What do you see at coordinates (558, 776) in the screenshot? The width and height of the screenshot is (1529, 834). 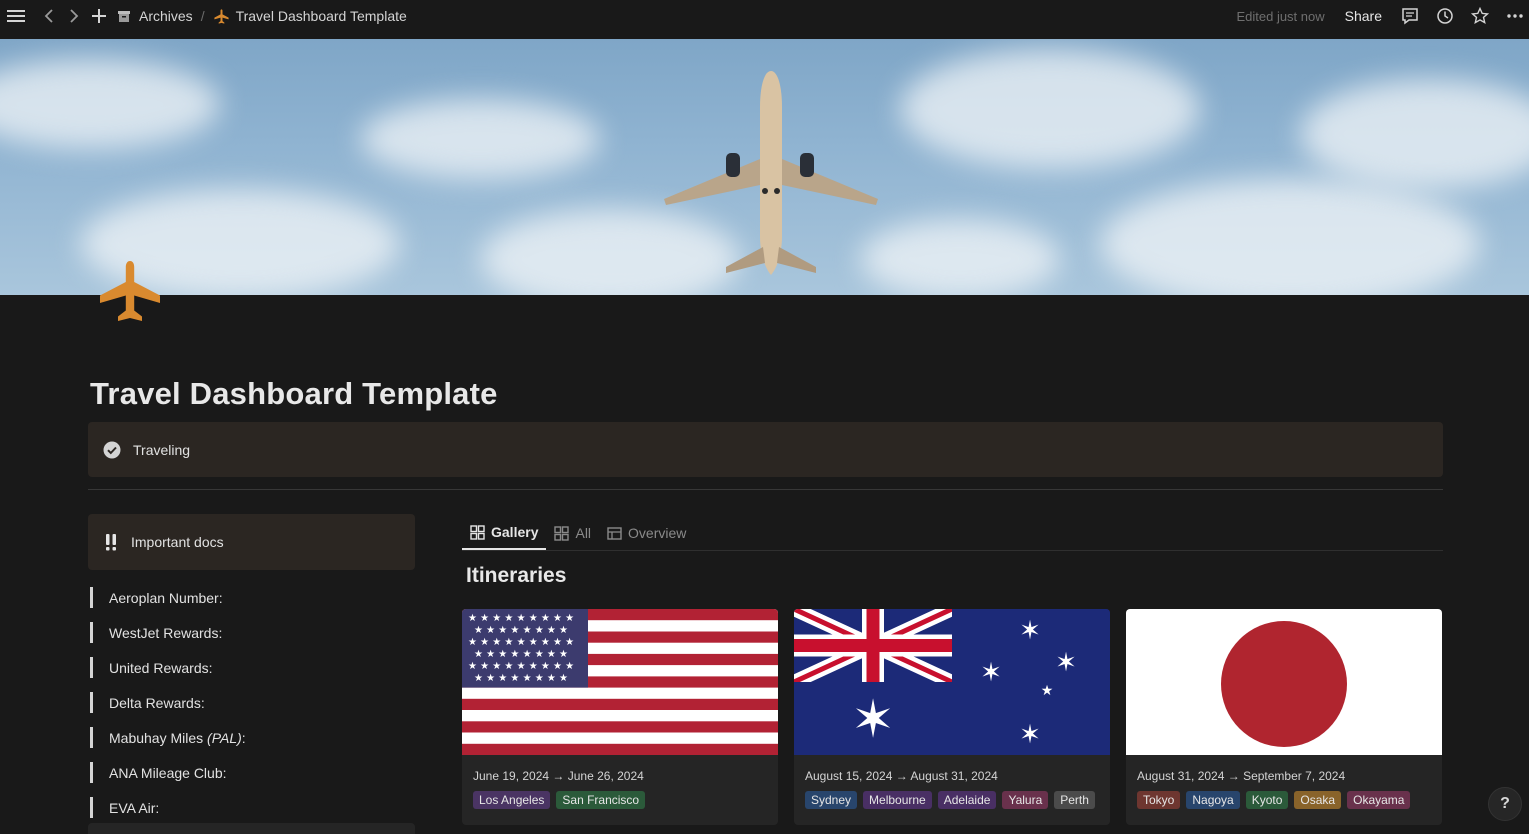 I see `trip-dates: June 19, 2024 → June 26, 2024` at bounding box center [558, 776].